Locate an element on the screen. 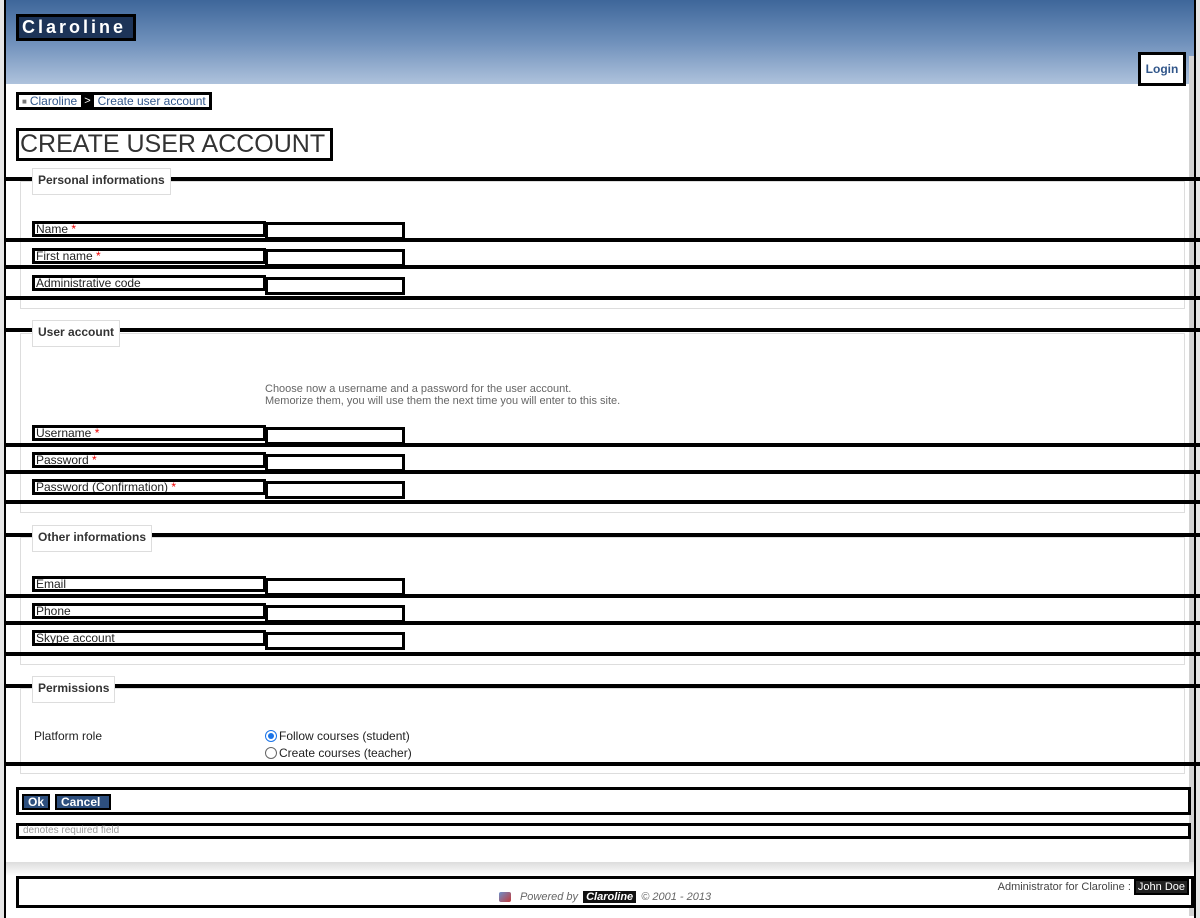  footer-separator is located at coordinates (600, 869).